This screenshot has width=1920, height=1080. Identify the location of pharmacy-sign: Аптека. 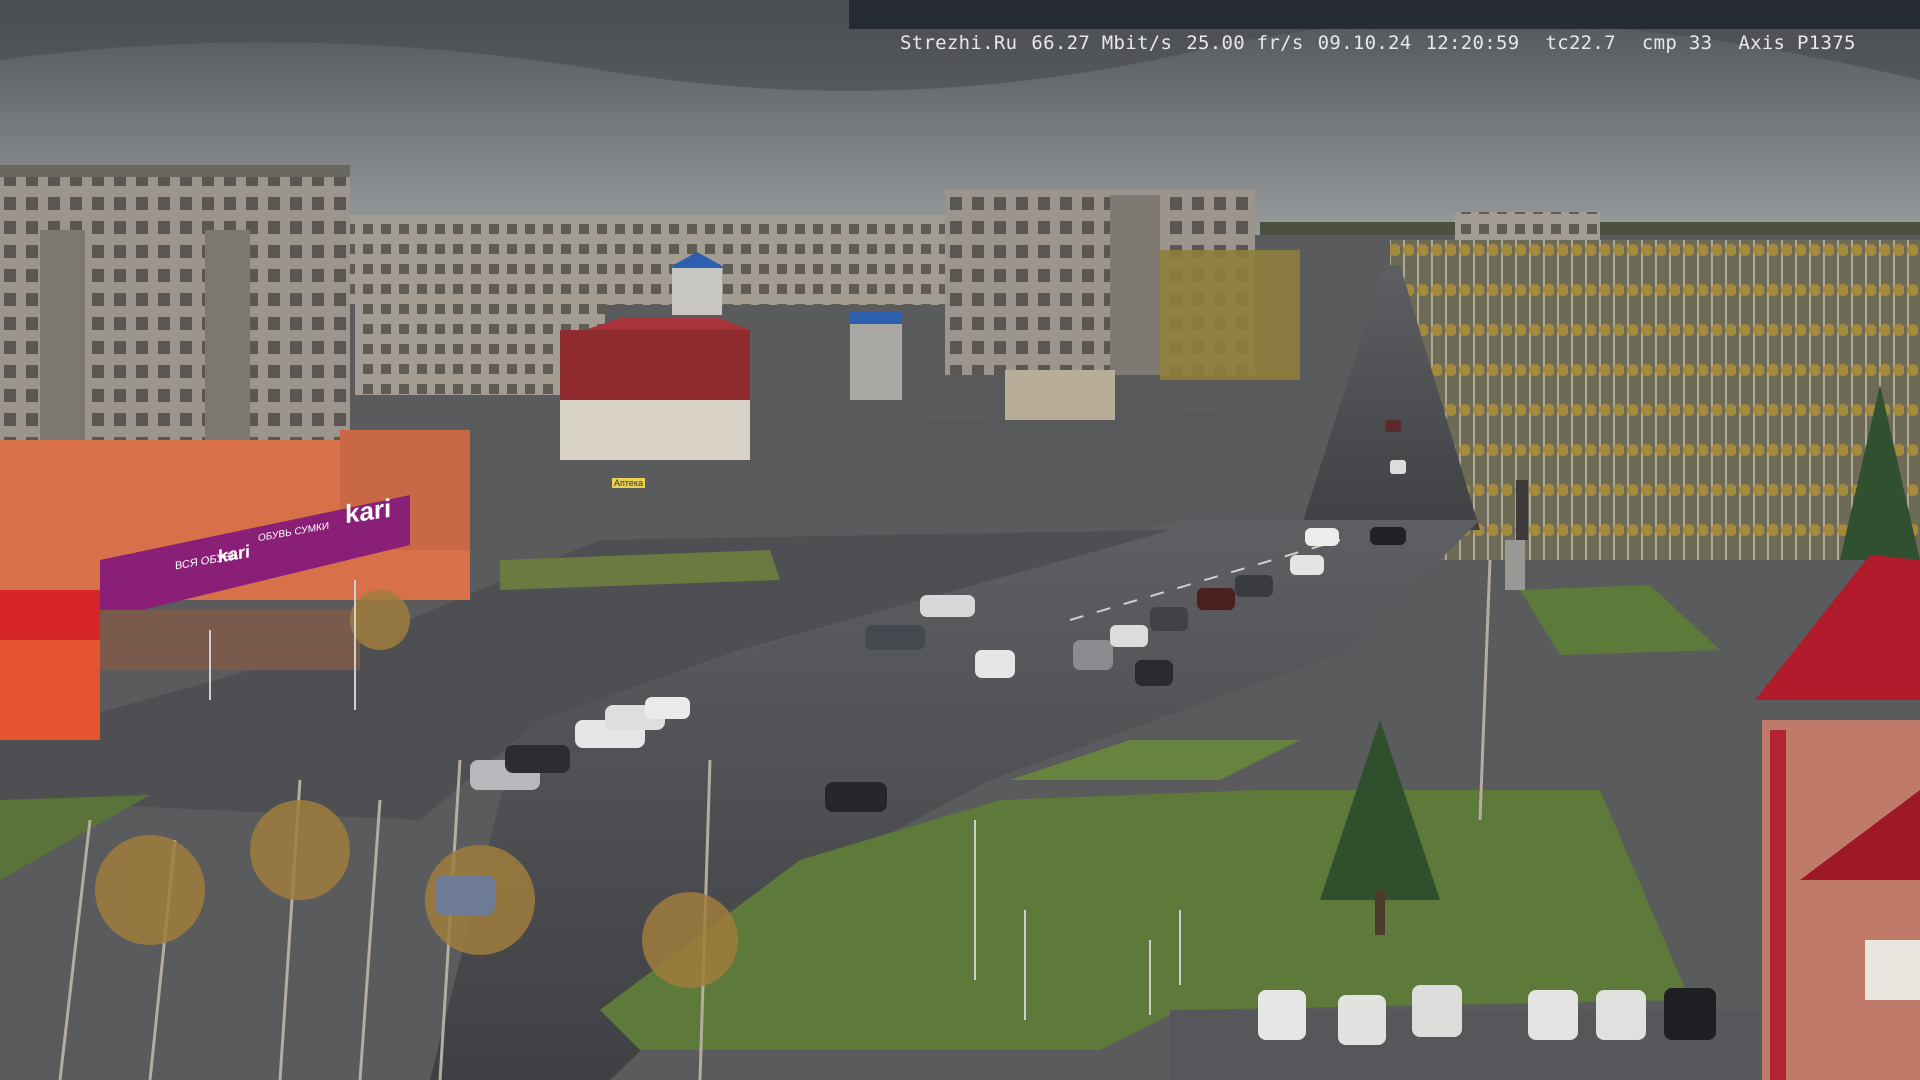
(629, 483).